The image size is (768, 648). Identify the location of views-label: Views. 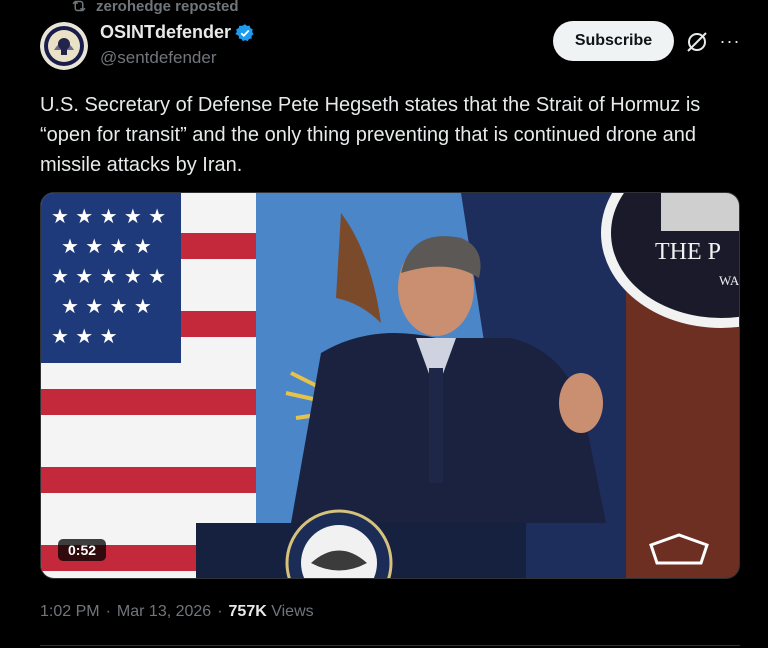
(292, 611).